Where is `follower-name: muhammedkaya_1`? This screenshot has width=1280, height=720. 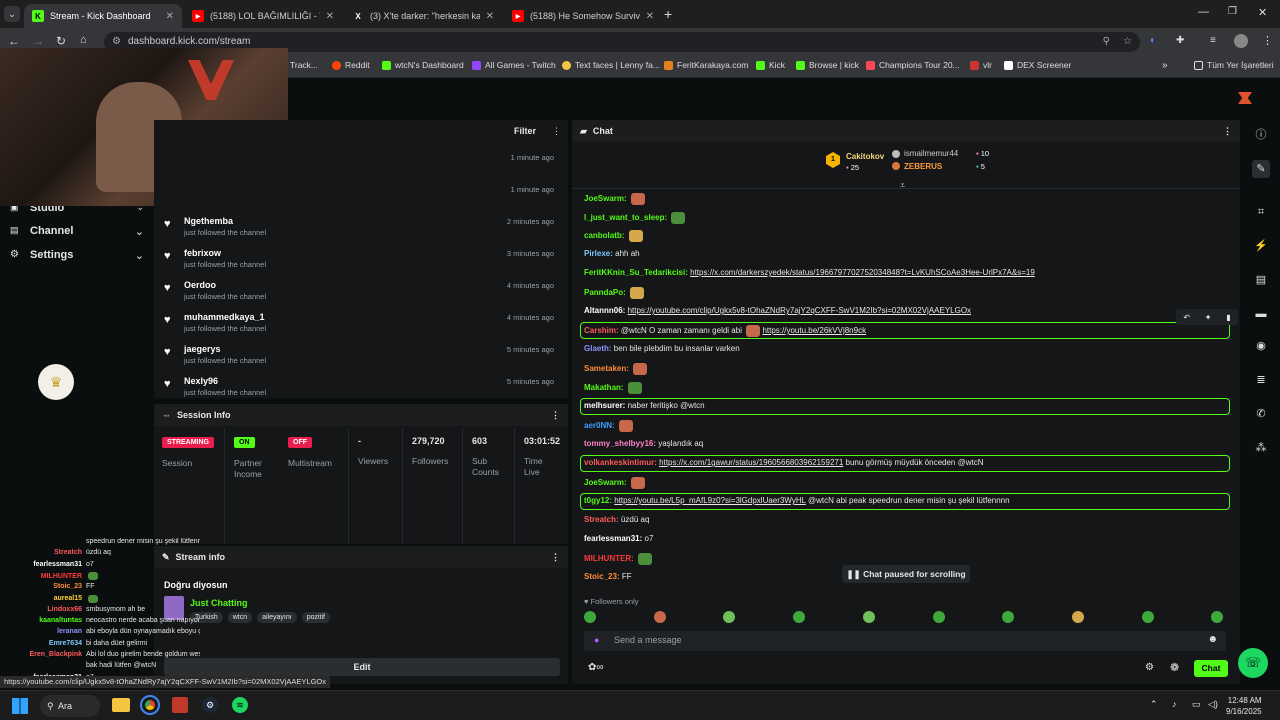 follower-name: muhammedkaya_1 is located at coordinates (224, 317).